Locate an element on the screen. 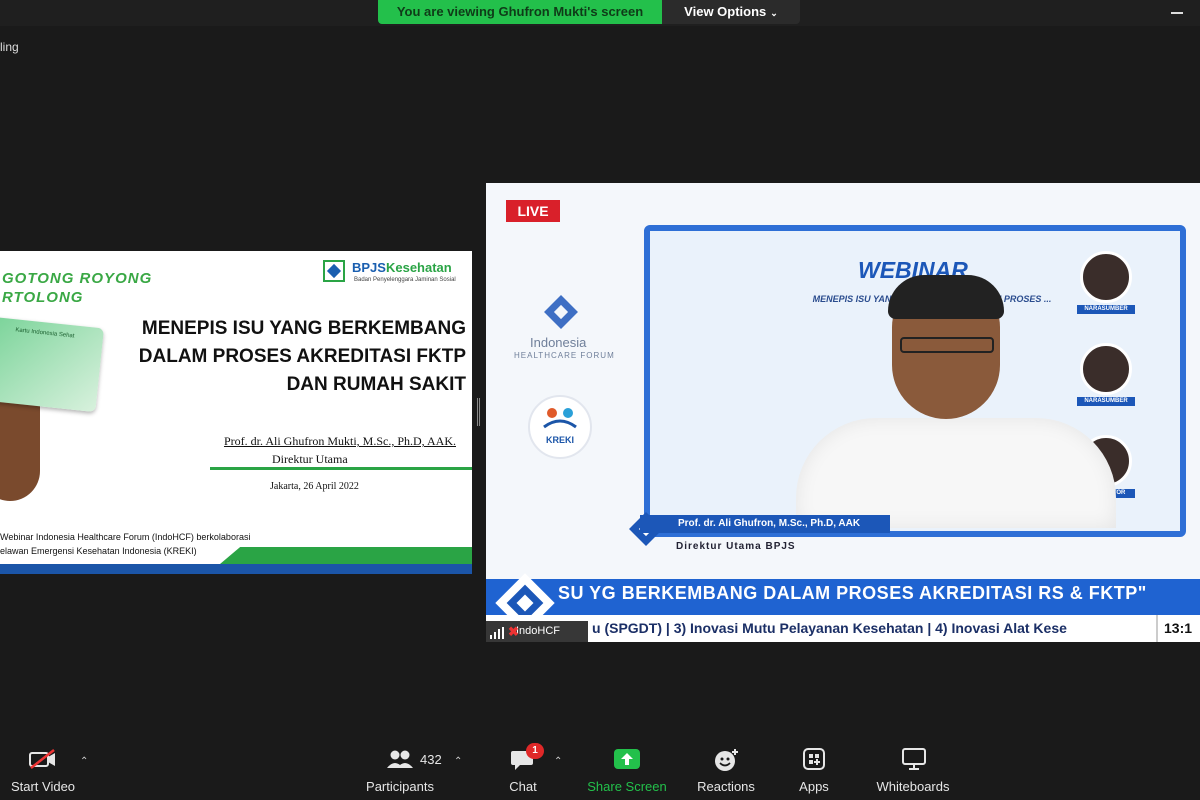 This screenshot has width=1200, height=800. org-sub: HEALTHCARE FORUM is located at coordinates (564, 355).